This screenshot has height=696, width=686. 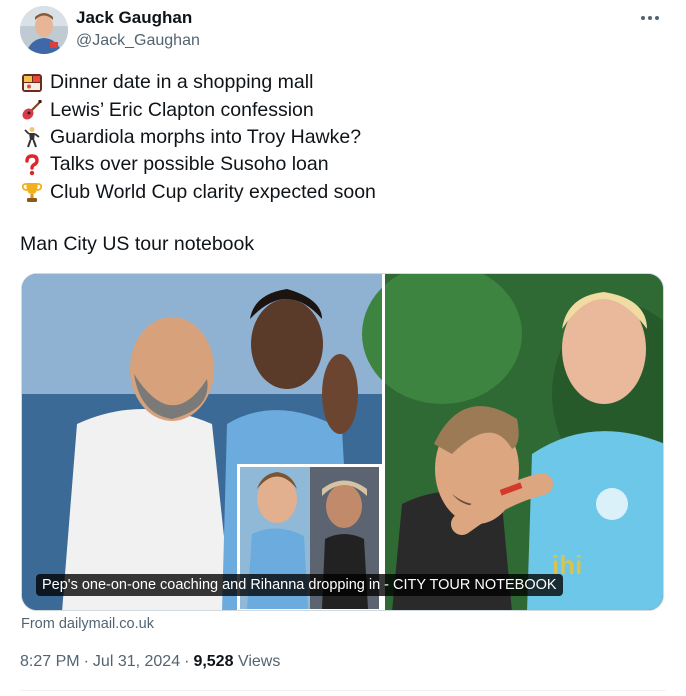 I want to click on tweet-line-text: Talks over possible Susoho loan, so click(x=189, y=164).